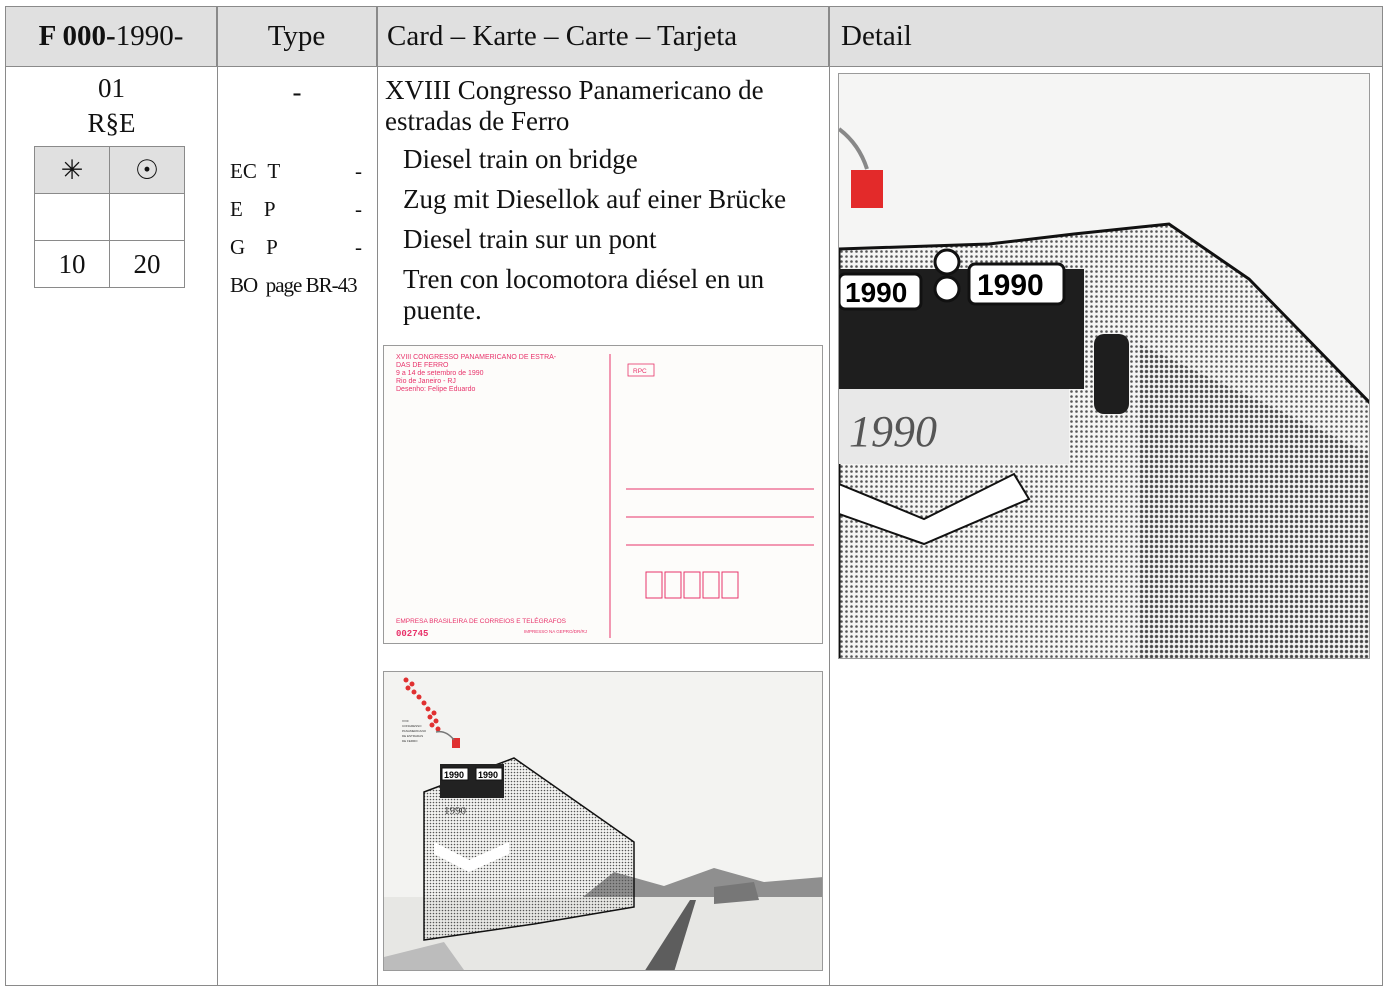  Describe the element at coordinates (297, 92) in the screenshot. I see `type-dash: -` at that location.